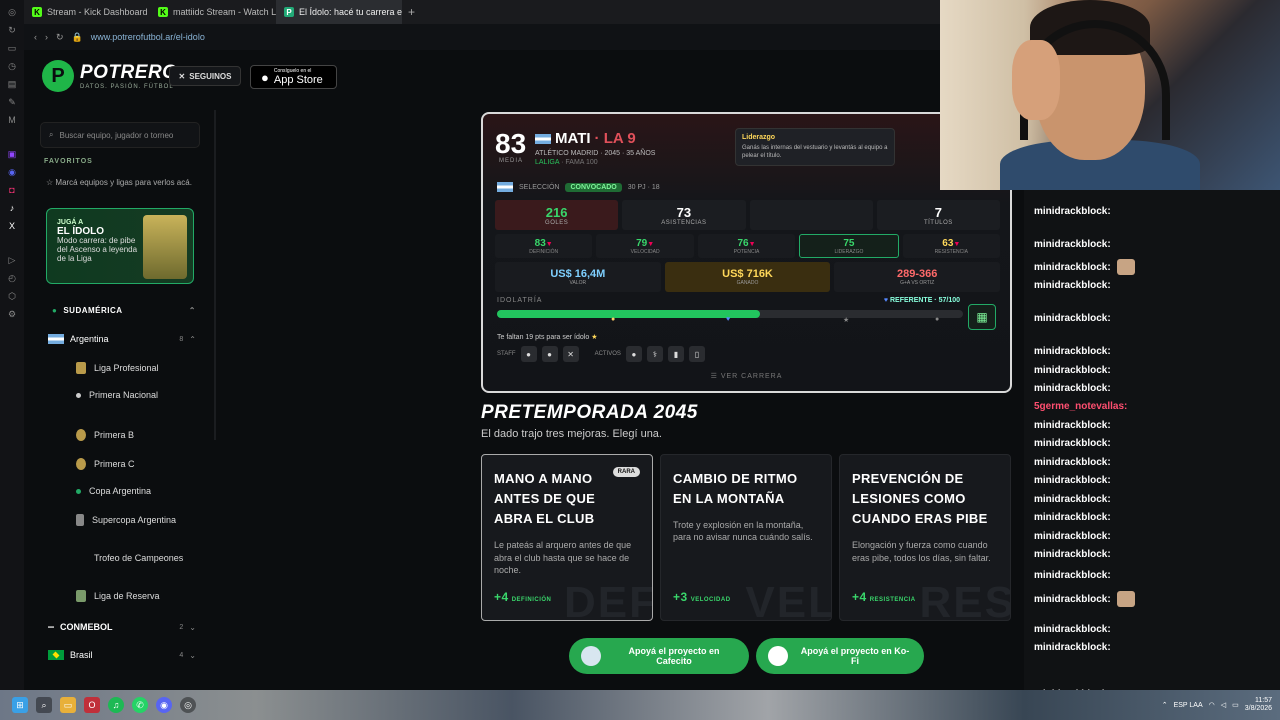 Image resolution: width=1280 pixels, height=720 pixels. Describe the element at coordinates (12, 48) in the screenshot. I see `messenger-icon: ▭` at that location.